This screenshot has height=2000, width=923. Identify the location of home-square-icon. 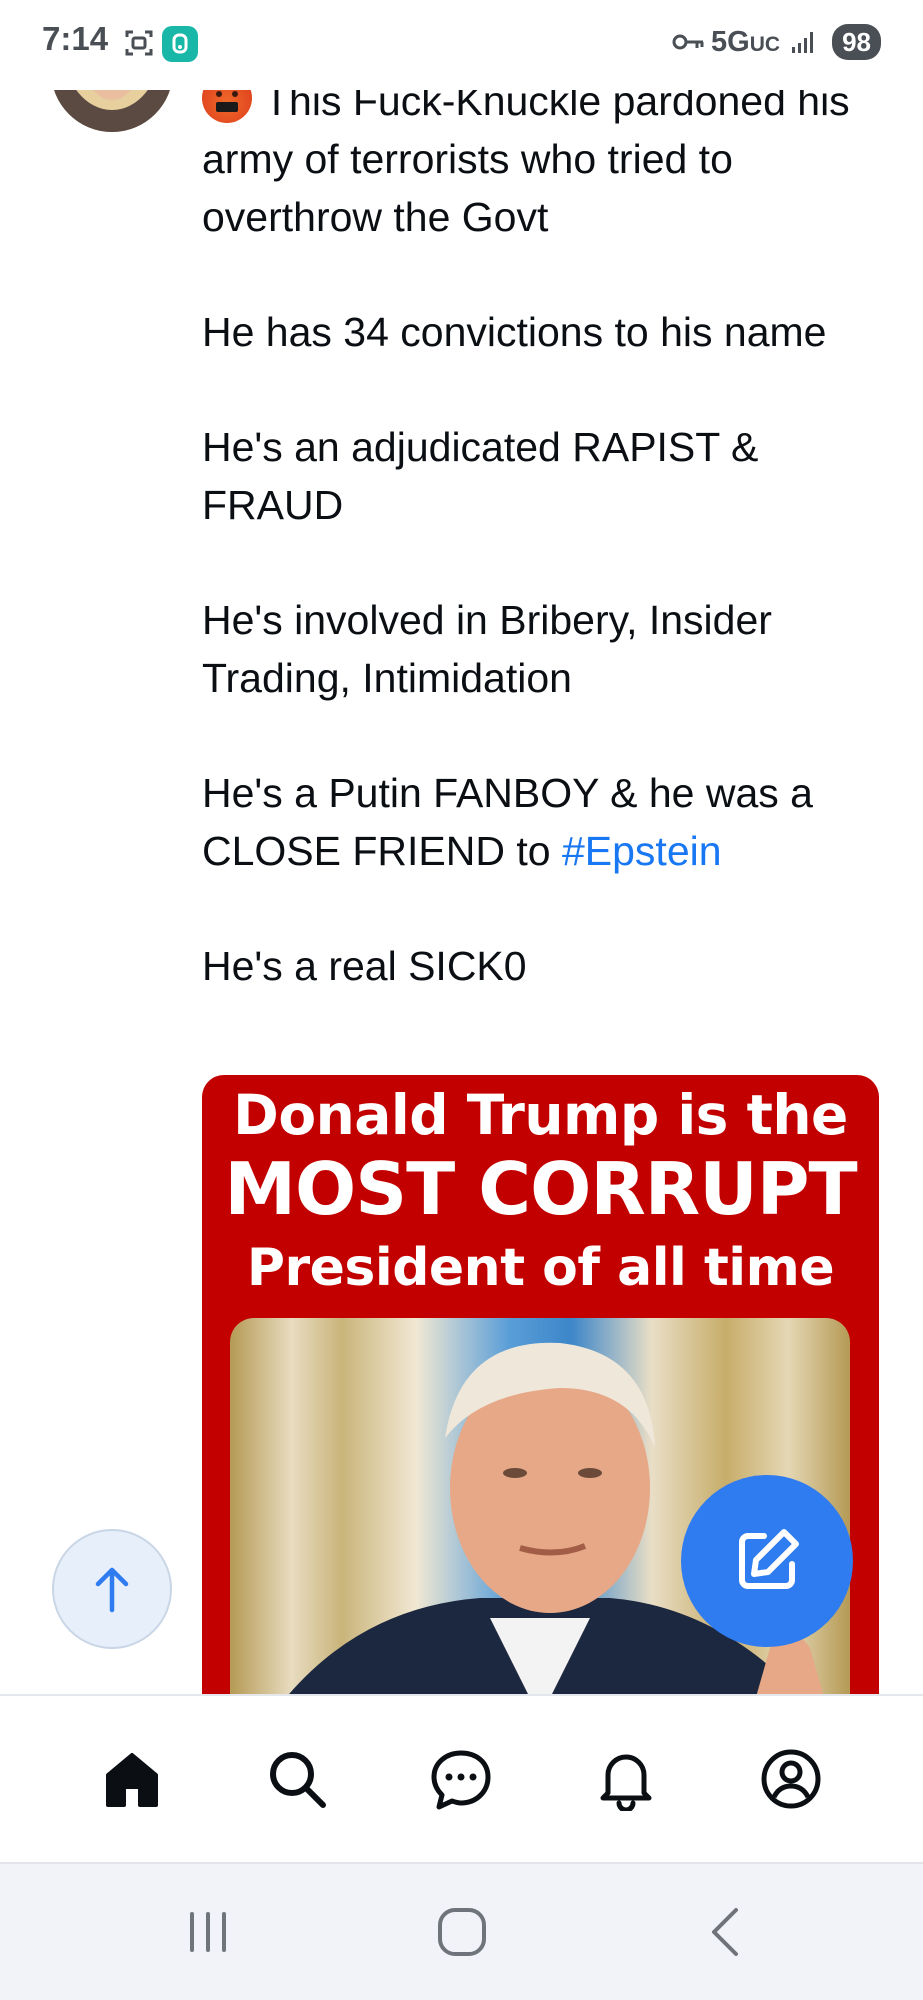
(462, 1932).